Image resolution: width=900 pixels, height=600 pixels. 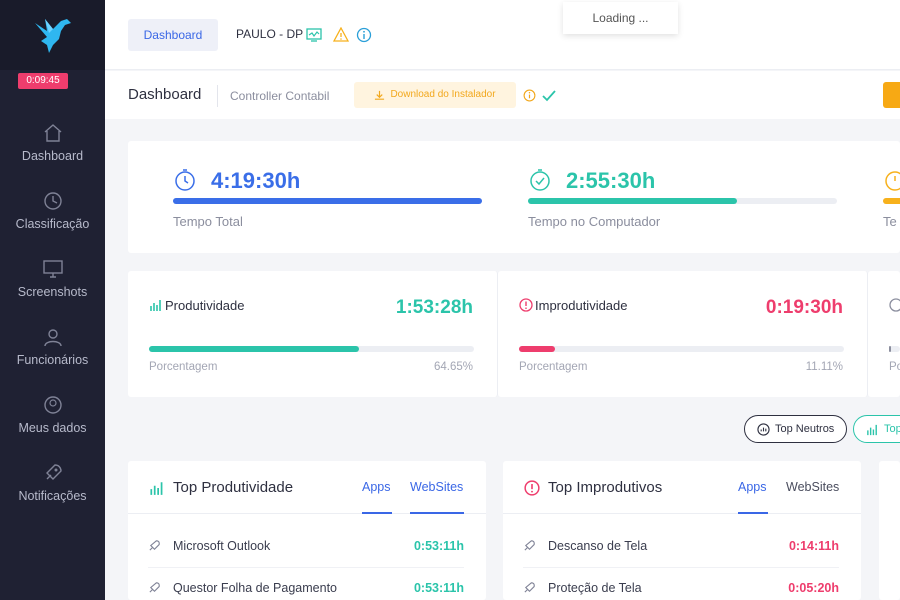 I want to click on productivity-title: Produtividade, so click(x=205, y=305).